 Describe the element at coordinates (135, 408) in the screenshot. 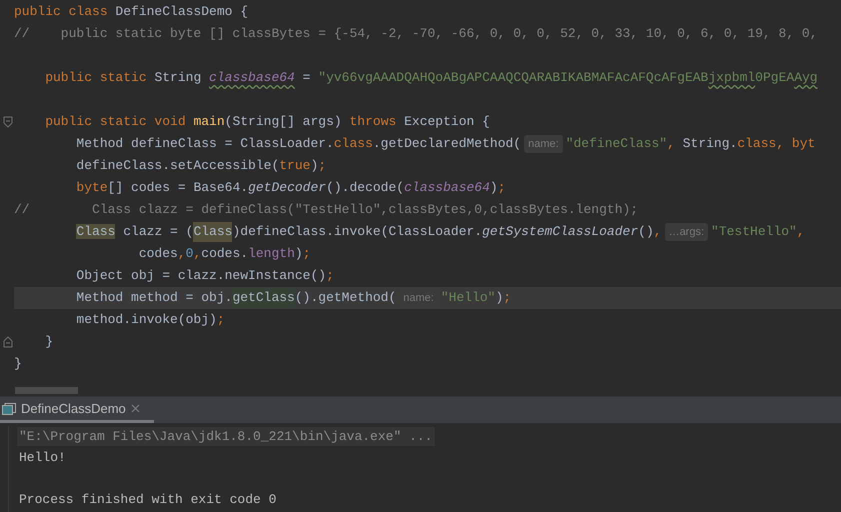

I see `close-icon` at that location.